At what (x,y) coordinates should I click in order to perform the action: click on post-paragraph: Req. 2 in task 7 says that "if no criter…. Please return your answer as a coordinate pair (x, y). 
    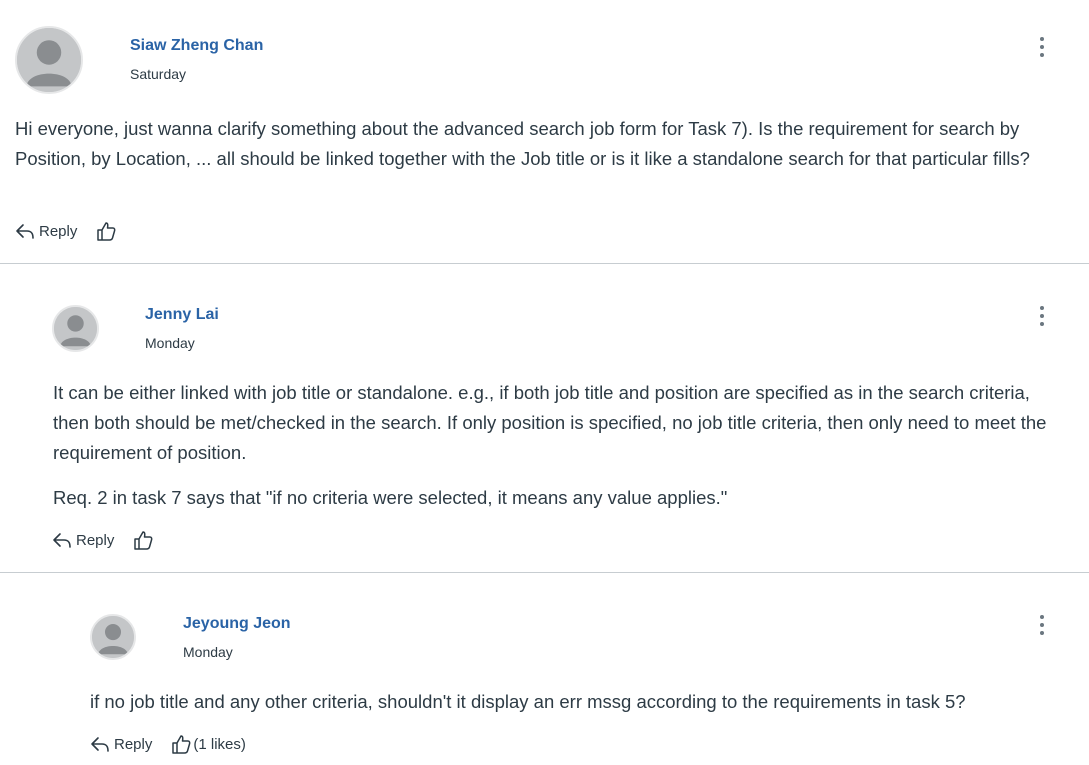
    Looking at the image, I should click on (390, 497).